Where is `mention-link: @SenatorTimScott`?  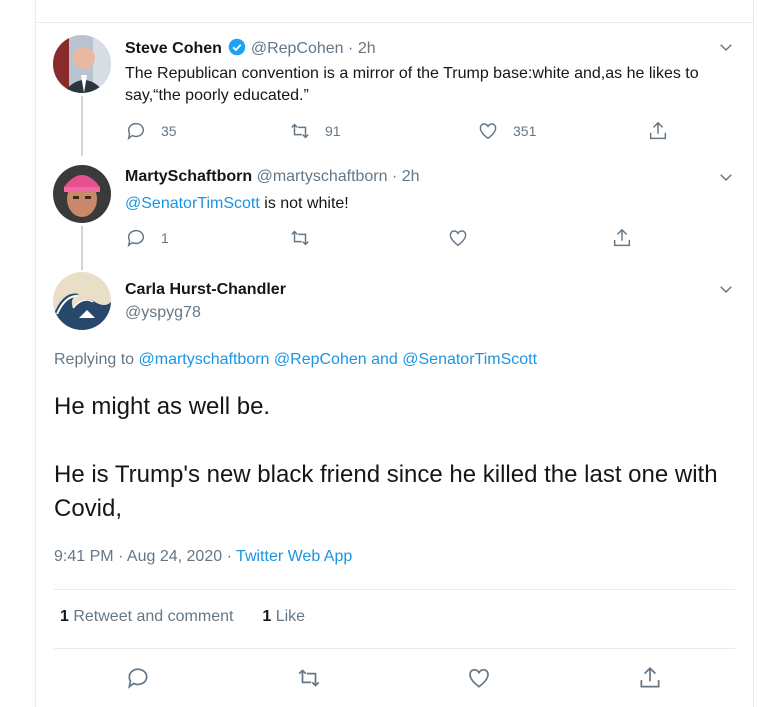 mention-link: @SenatorTimScott is located at coordinates (192, 203).